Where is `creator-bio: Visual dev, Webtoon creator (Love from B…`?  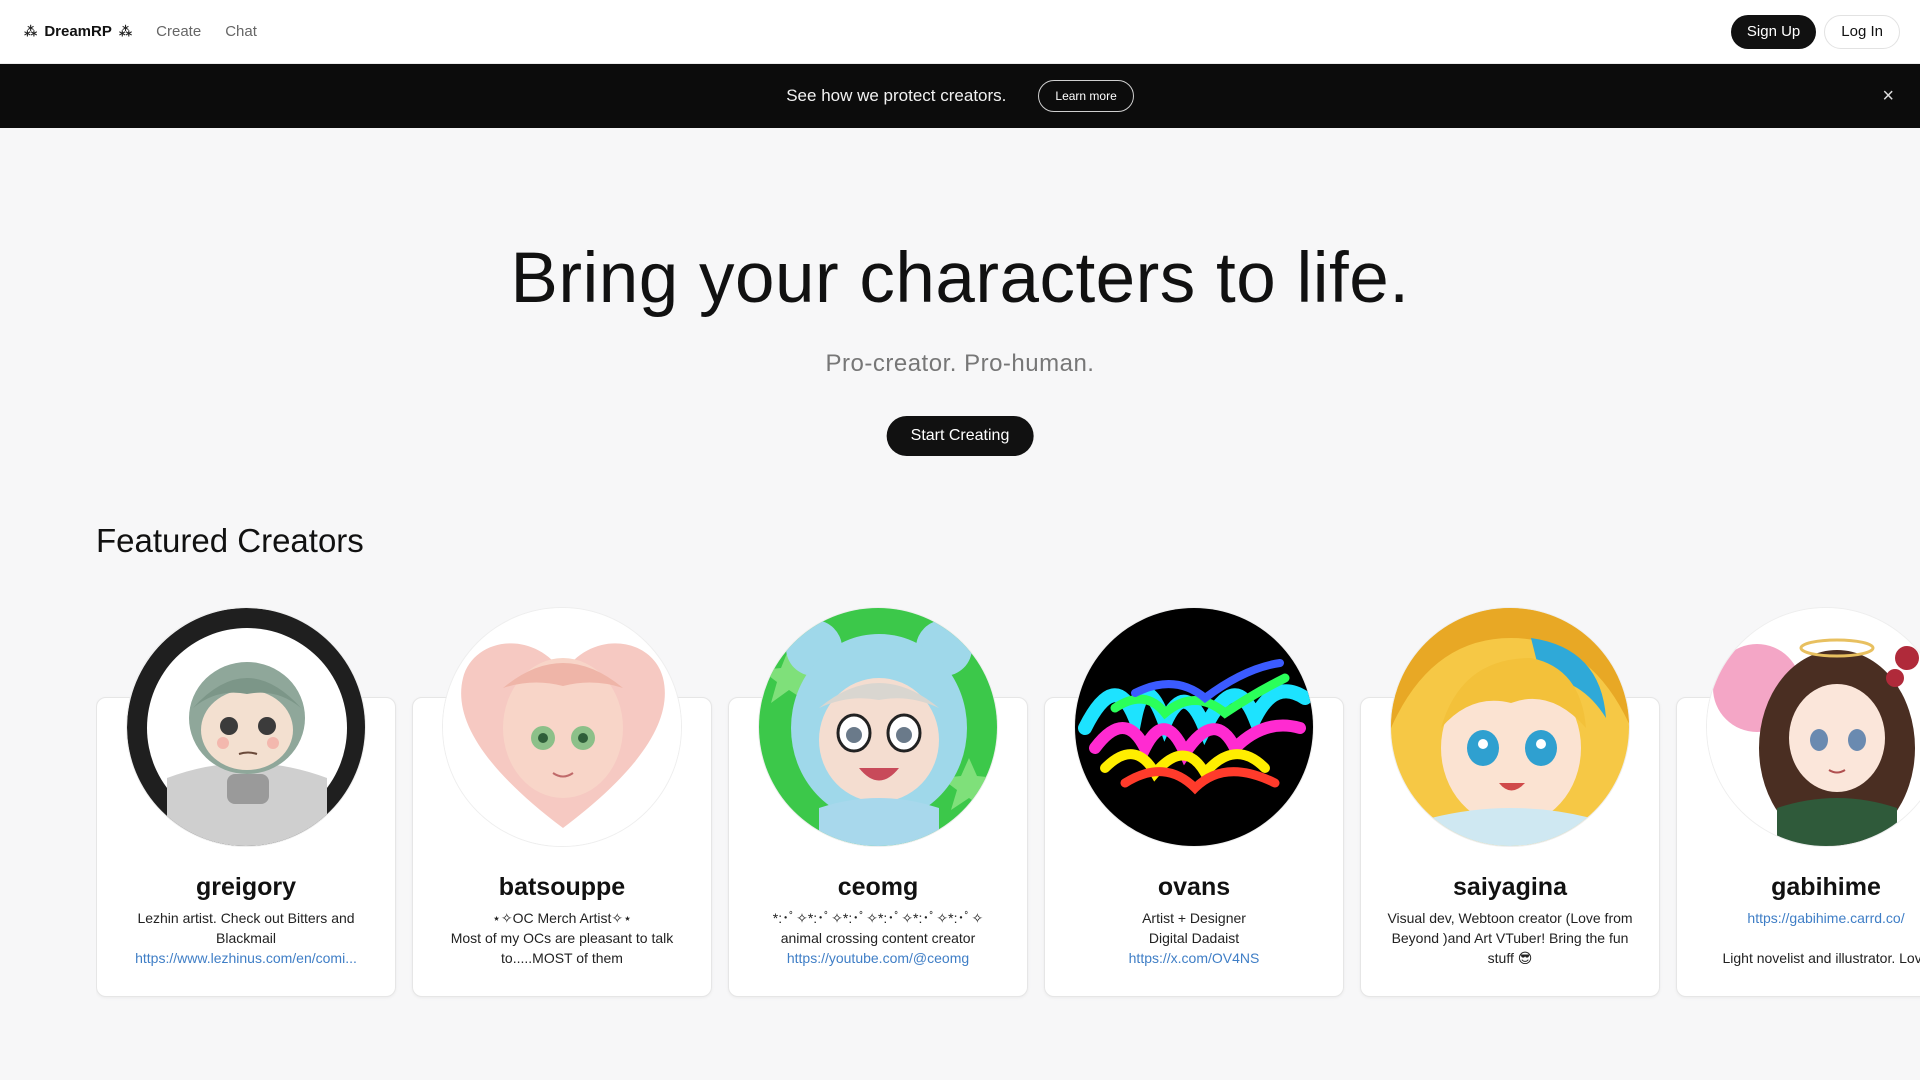 creator-bio: Visual dev, Webtoon creator (Love from B… is located at coordinates (1510, 938).